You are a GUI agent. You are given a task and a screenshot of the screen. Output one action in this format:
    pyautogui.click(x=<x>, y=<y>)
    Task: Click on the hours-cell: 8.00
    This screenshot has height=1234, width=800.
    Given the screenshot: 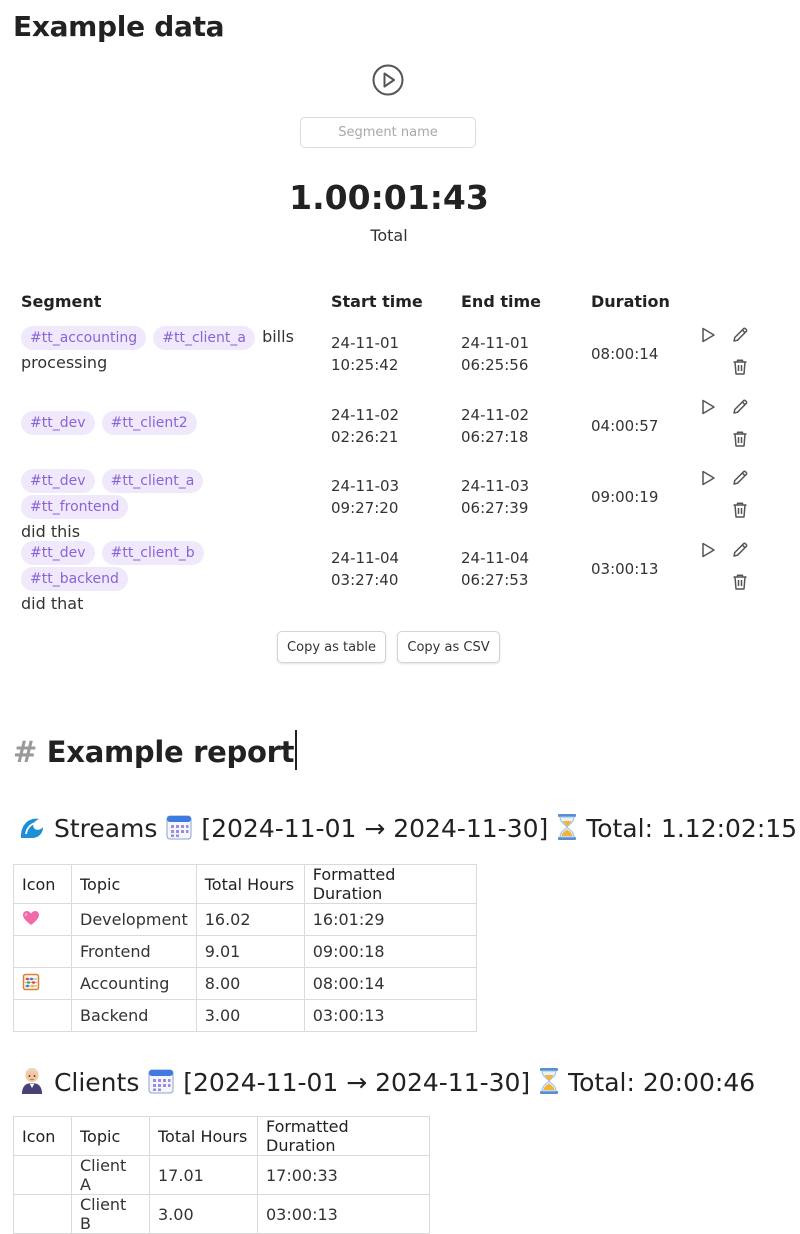 What is the action you would take?
    pyautogui.click(x=250, y=983)
    